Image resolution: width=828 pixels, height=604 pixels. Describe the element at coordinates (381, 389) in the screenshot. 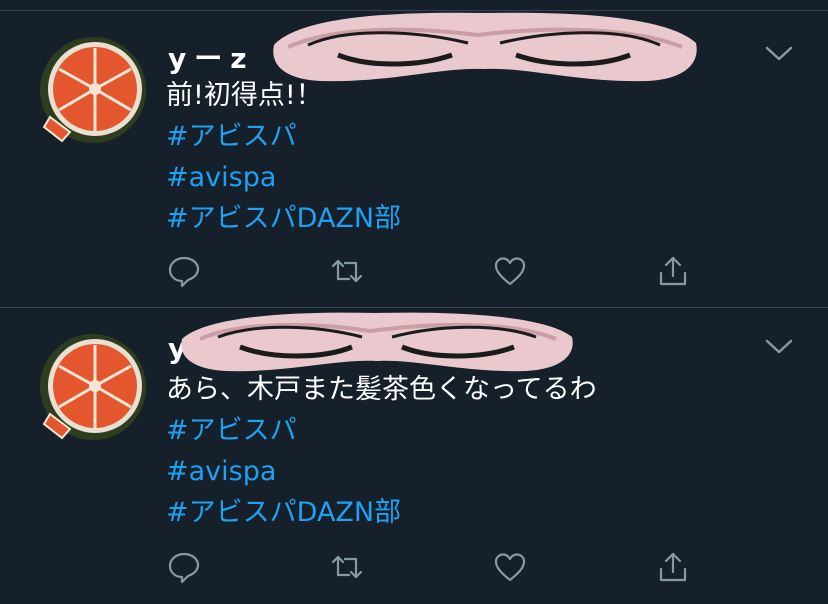

I see `tweet-text: あら、木戸また髪茶色くなってるわ` at that location.